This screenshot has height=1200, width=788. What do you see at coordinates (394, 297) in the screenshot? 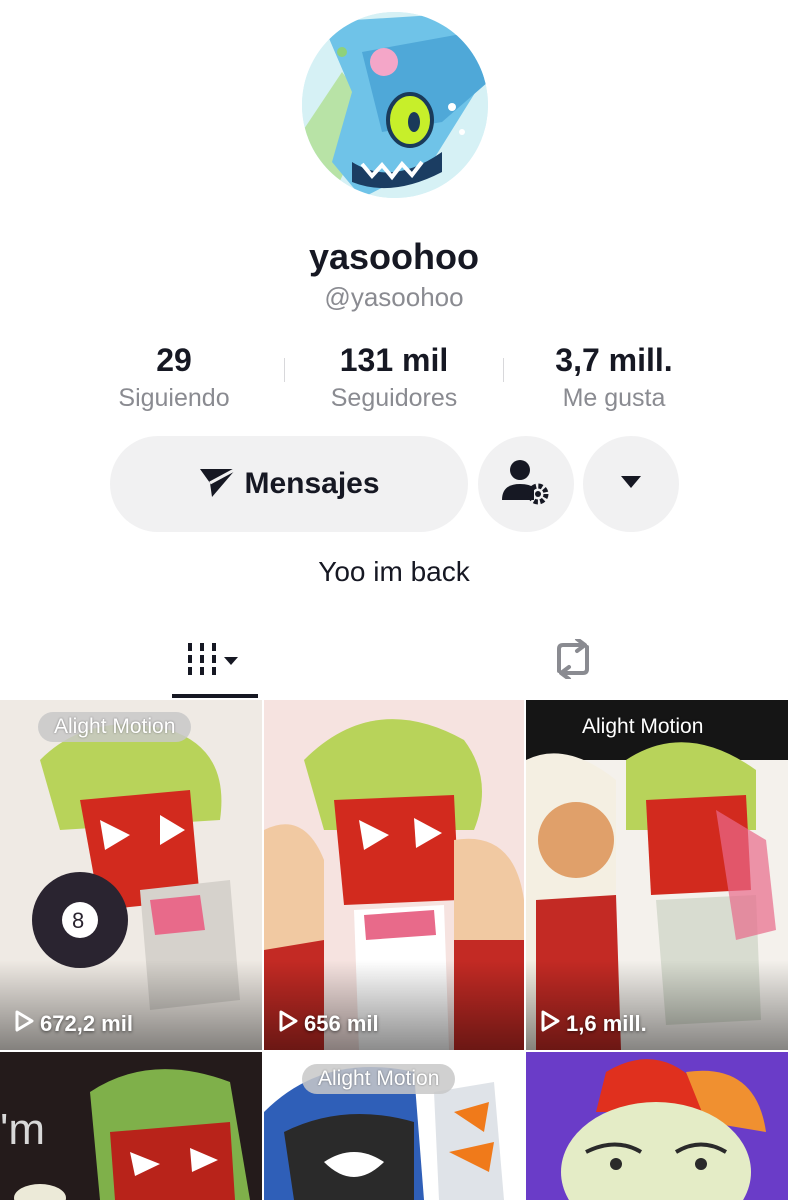
I see `username-handle: @yasoohoo` at bounding box center [394, 297].